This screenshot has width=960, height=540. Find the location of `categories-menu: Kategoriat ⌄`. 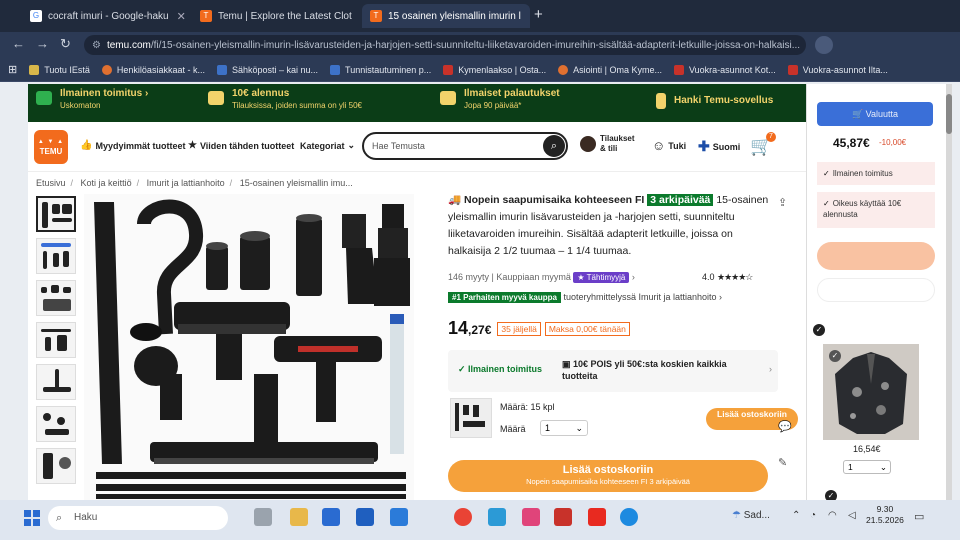

categories-menu: Kategoriat ⌄ is located at coordinates (327, 145).